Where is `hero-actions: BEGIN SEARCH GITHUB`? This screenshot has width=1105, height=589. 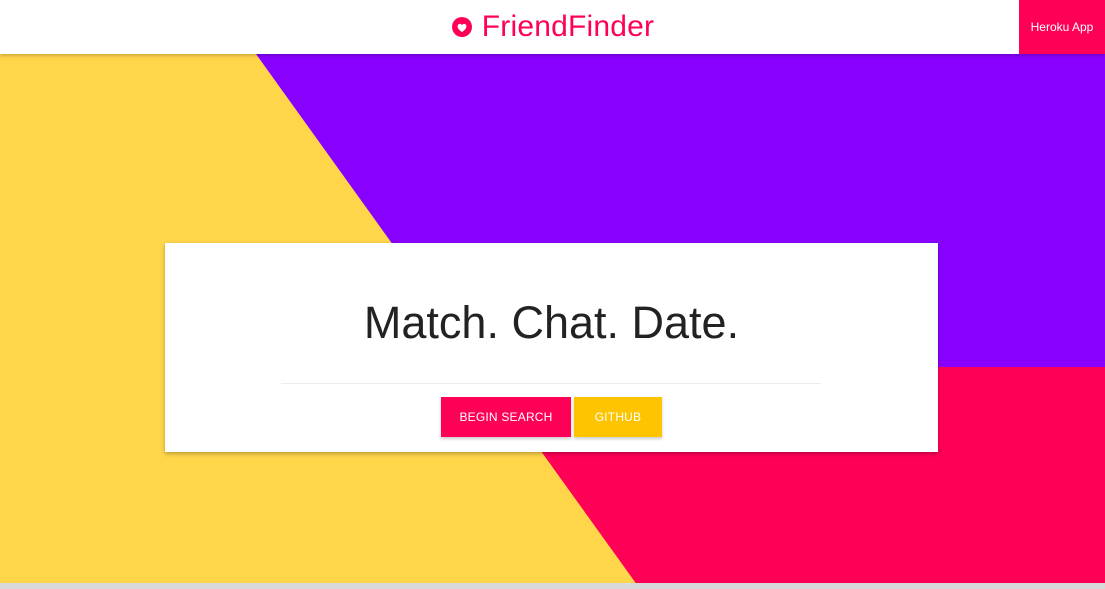
hero-actions: BEGIN SEARCH GITHUB is located at coordinates (551, 417).